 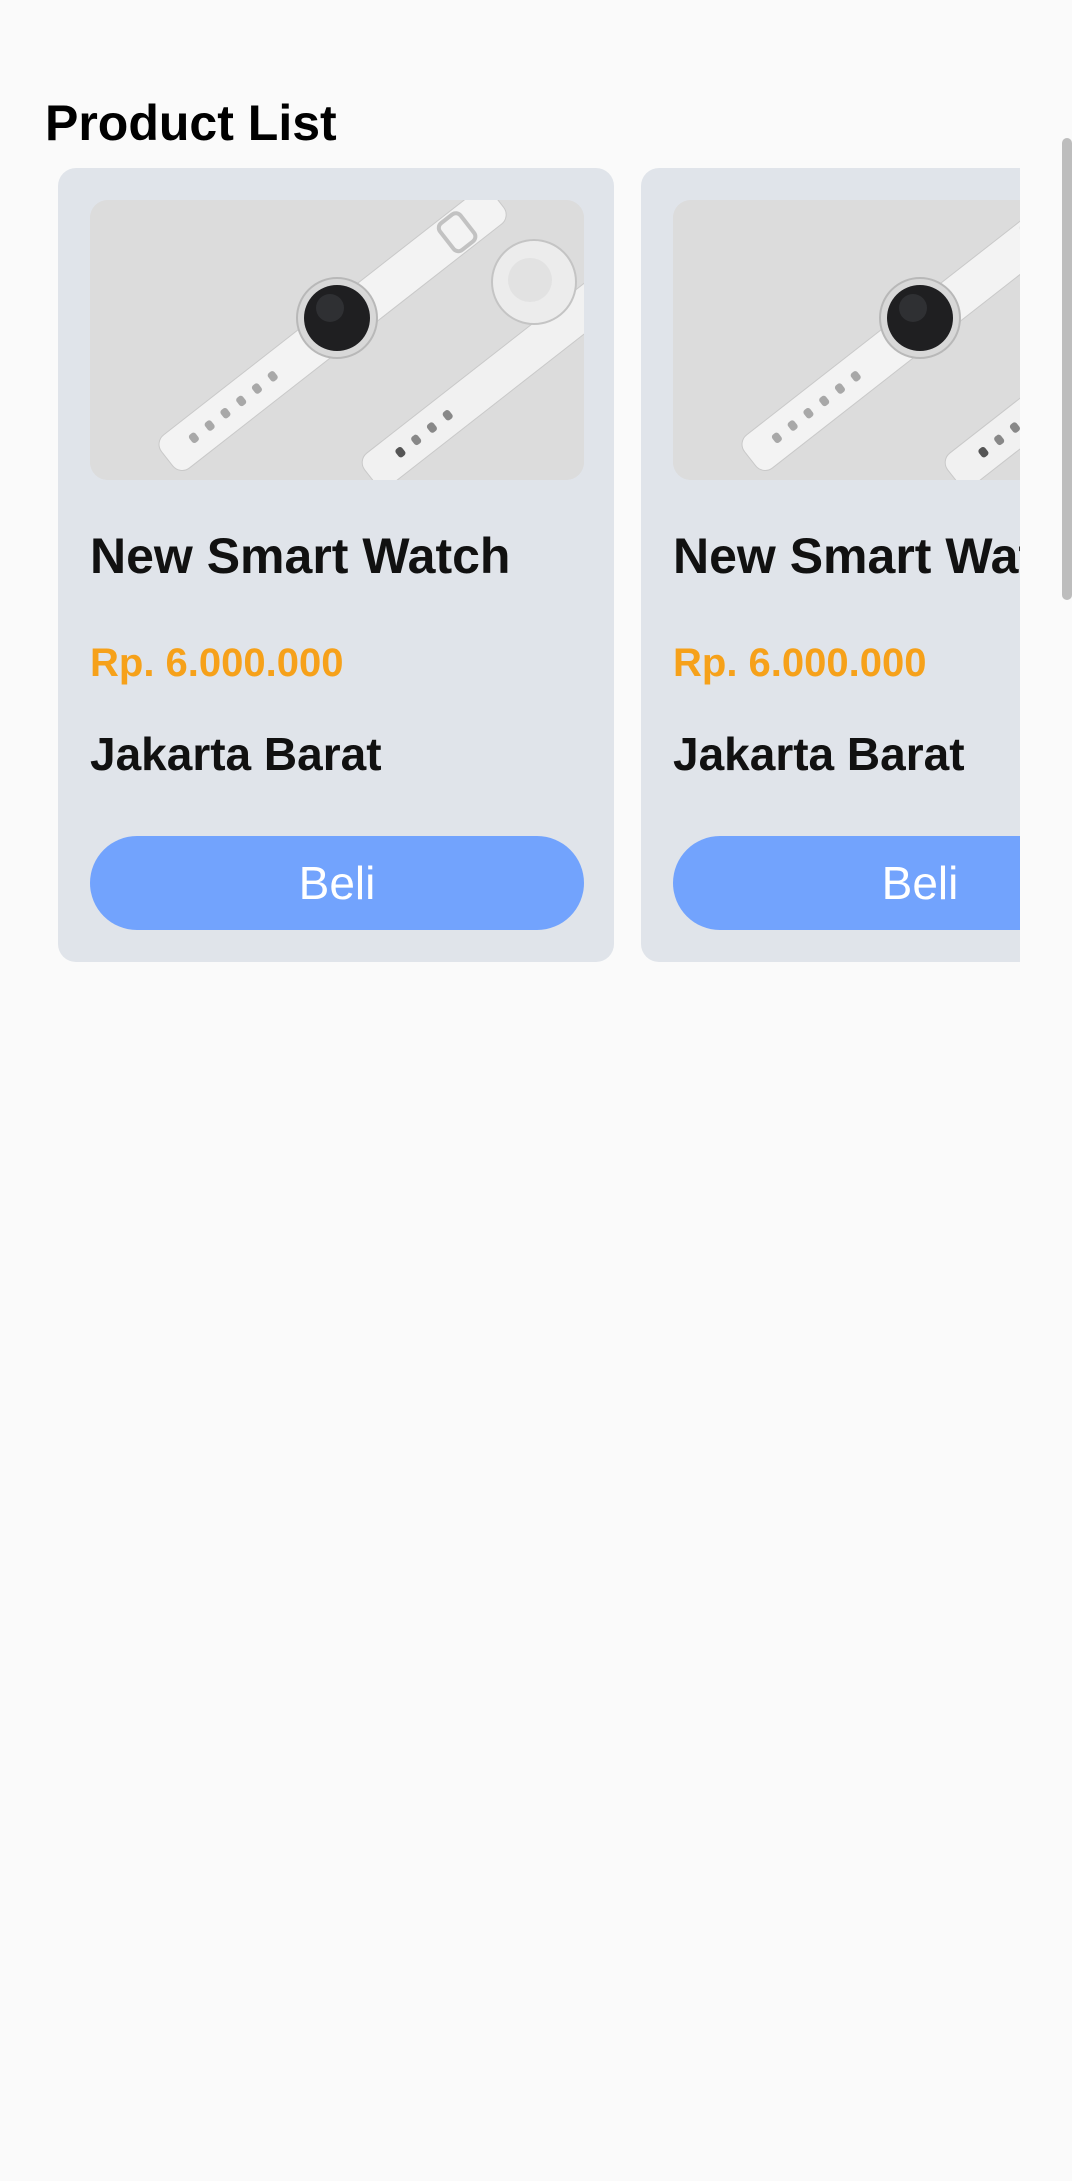 I want to click on page-title: Product List, so click(x=191, y=123).